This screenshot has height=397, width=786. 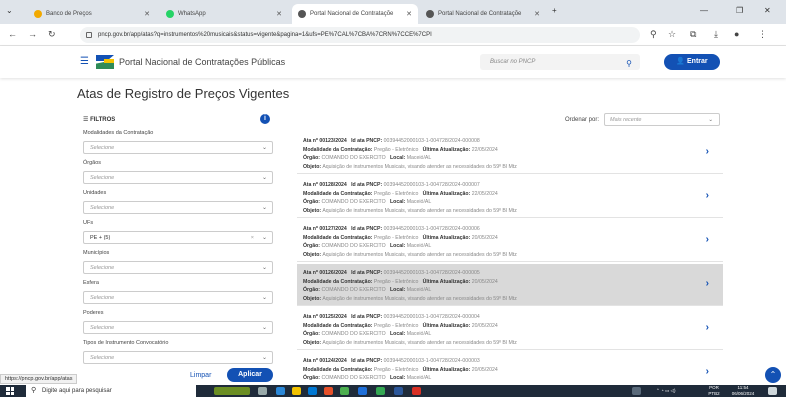 I want to click on office-icon, so click(x=328, y=391).